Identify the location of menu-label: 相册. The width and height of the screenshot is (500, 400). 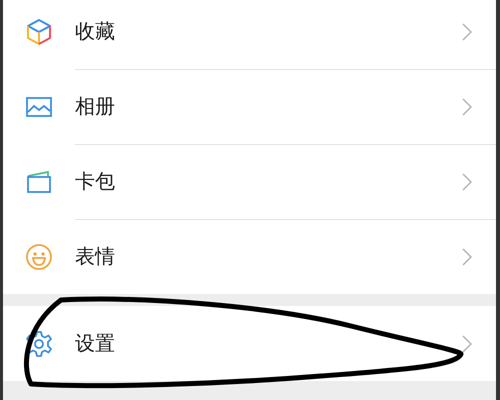
(95, 106).